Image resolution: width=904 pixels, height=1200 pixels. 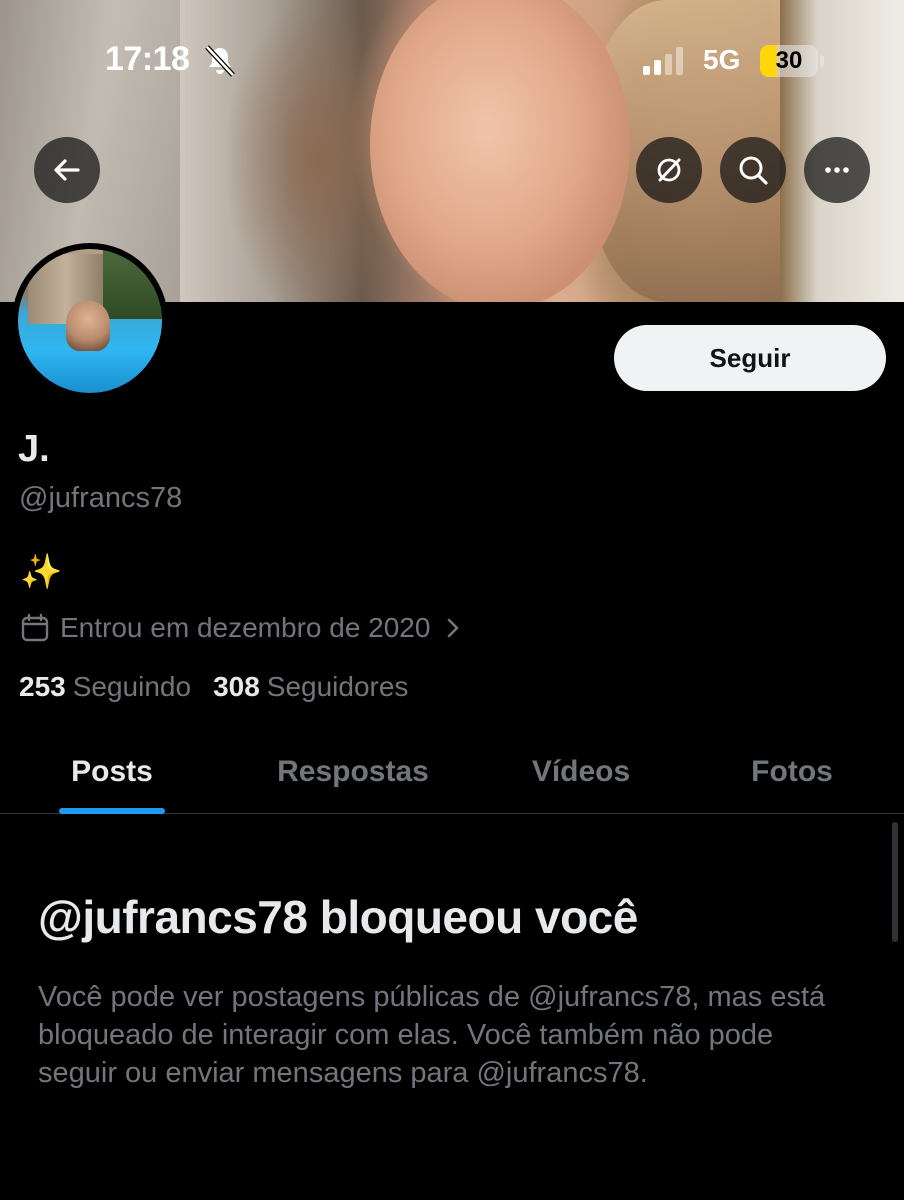 I want to click on joined-date: Entrou em dezembro de 2020, so click(x=242, y=628).